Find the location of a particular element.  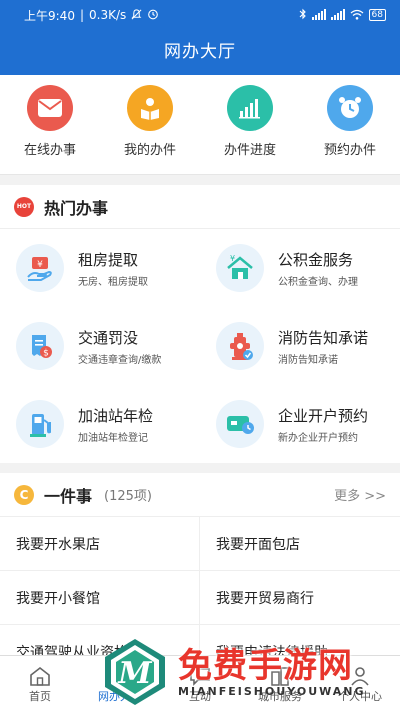

hot-item-desc: 加油站年检登记 is located at coordinates (113, 438).